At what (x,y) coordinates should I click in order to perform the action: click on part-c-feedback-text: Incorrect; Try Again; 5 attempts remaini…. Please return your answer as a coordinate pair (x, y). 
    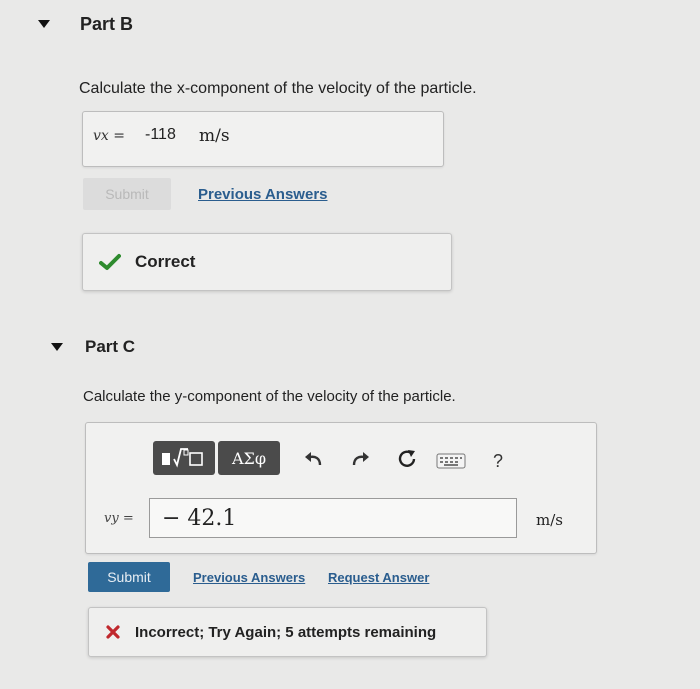
    Looking at the image, I should click on (286, 632).